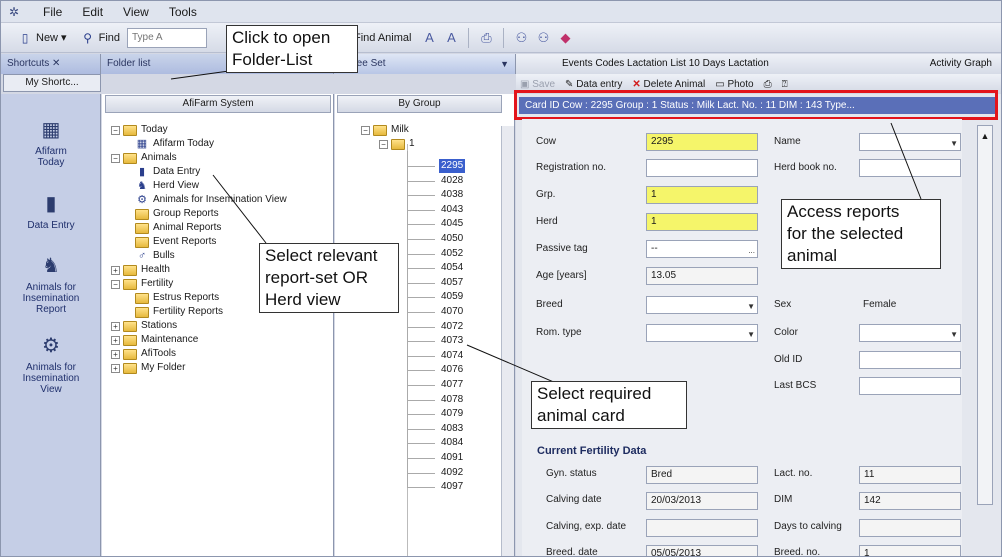 This screenshot has width=1002, height=557. I want to click on tree-item-group-reports: Group Reports, so click(177, 214).